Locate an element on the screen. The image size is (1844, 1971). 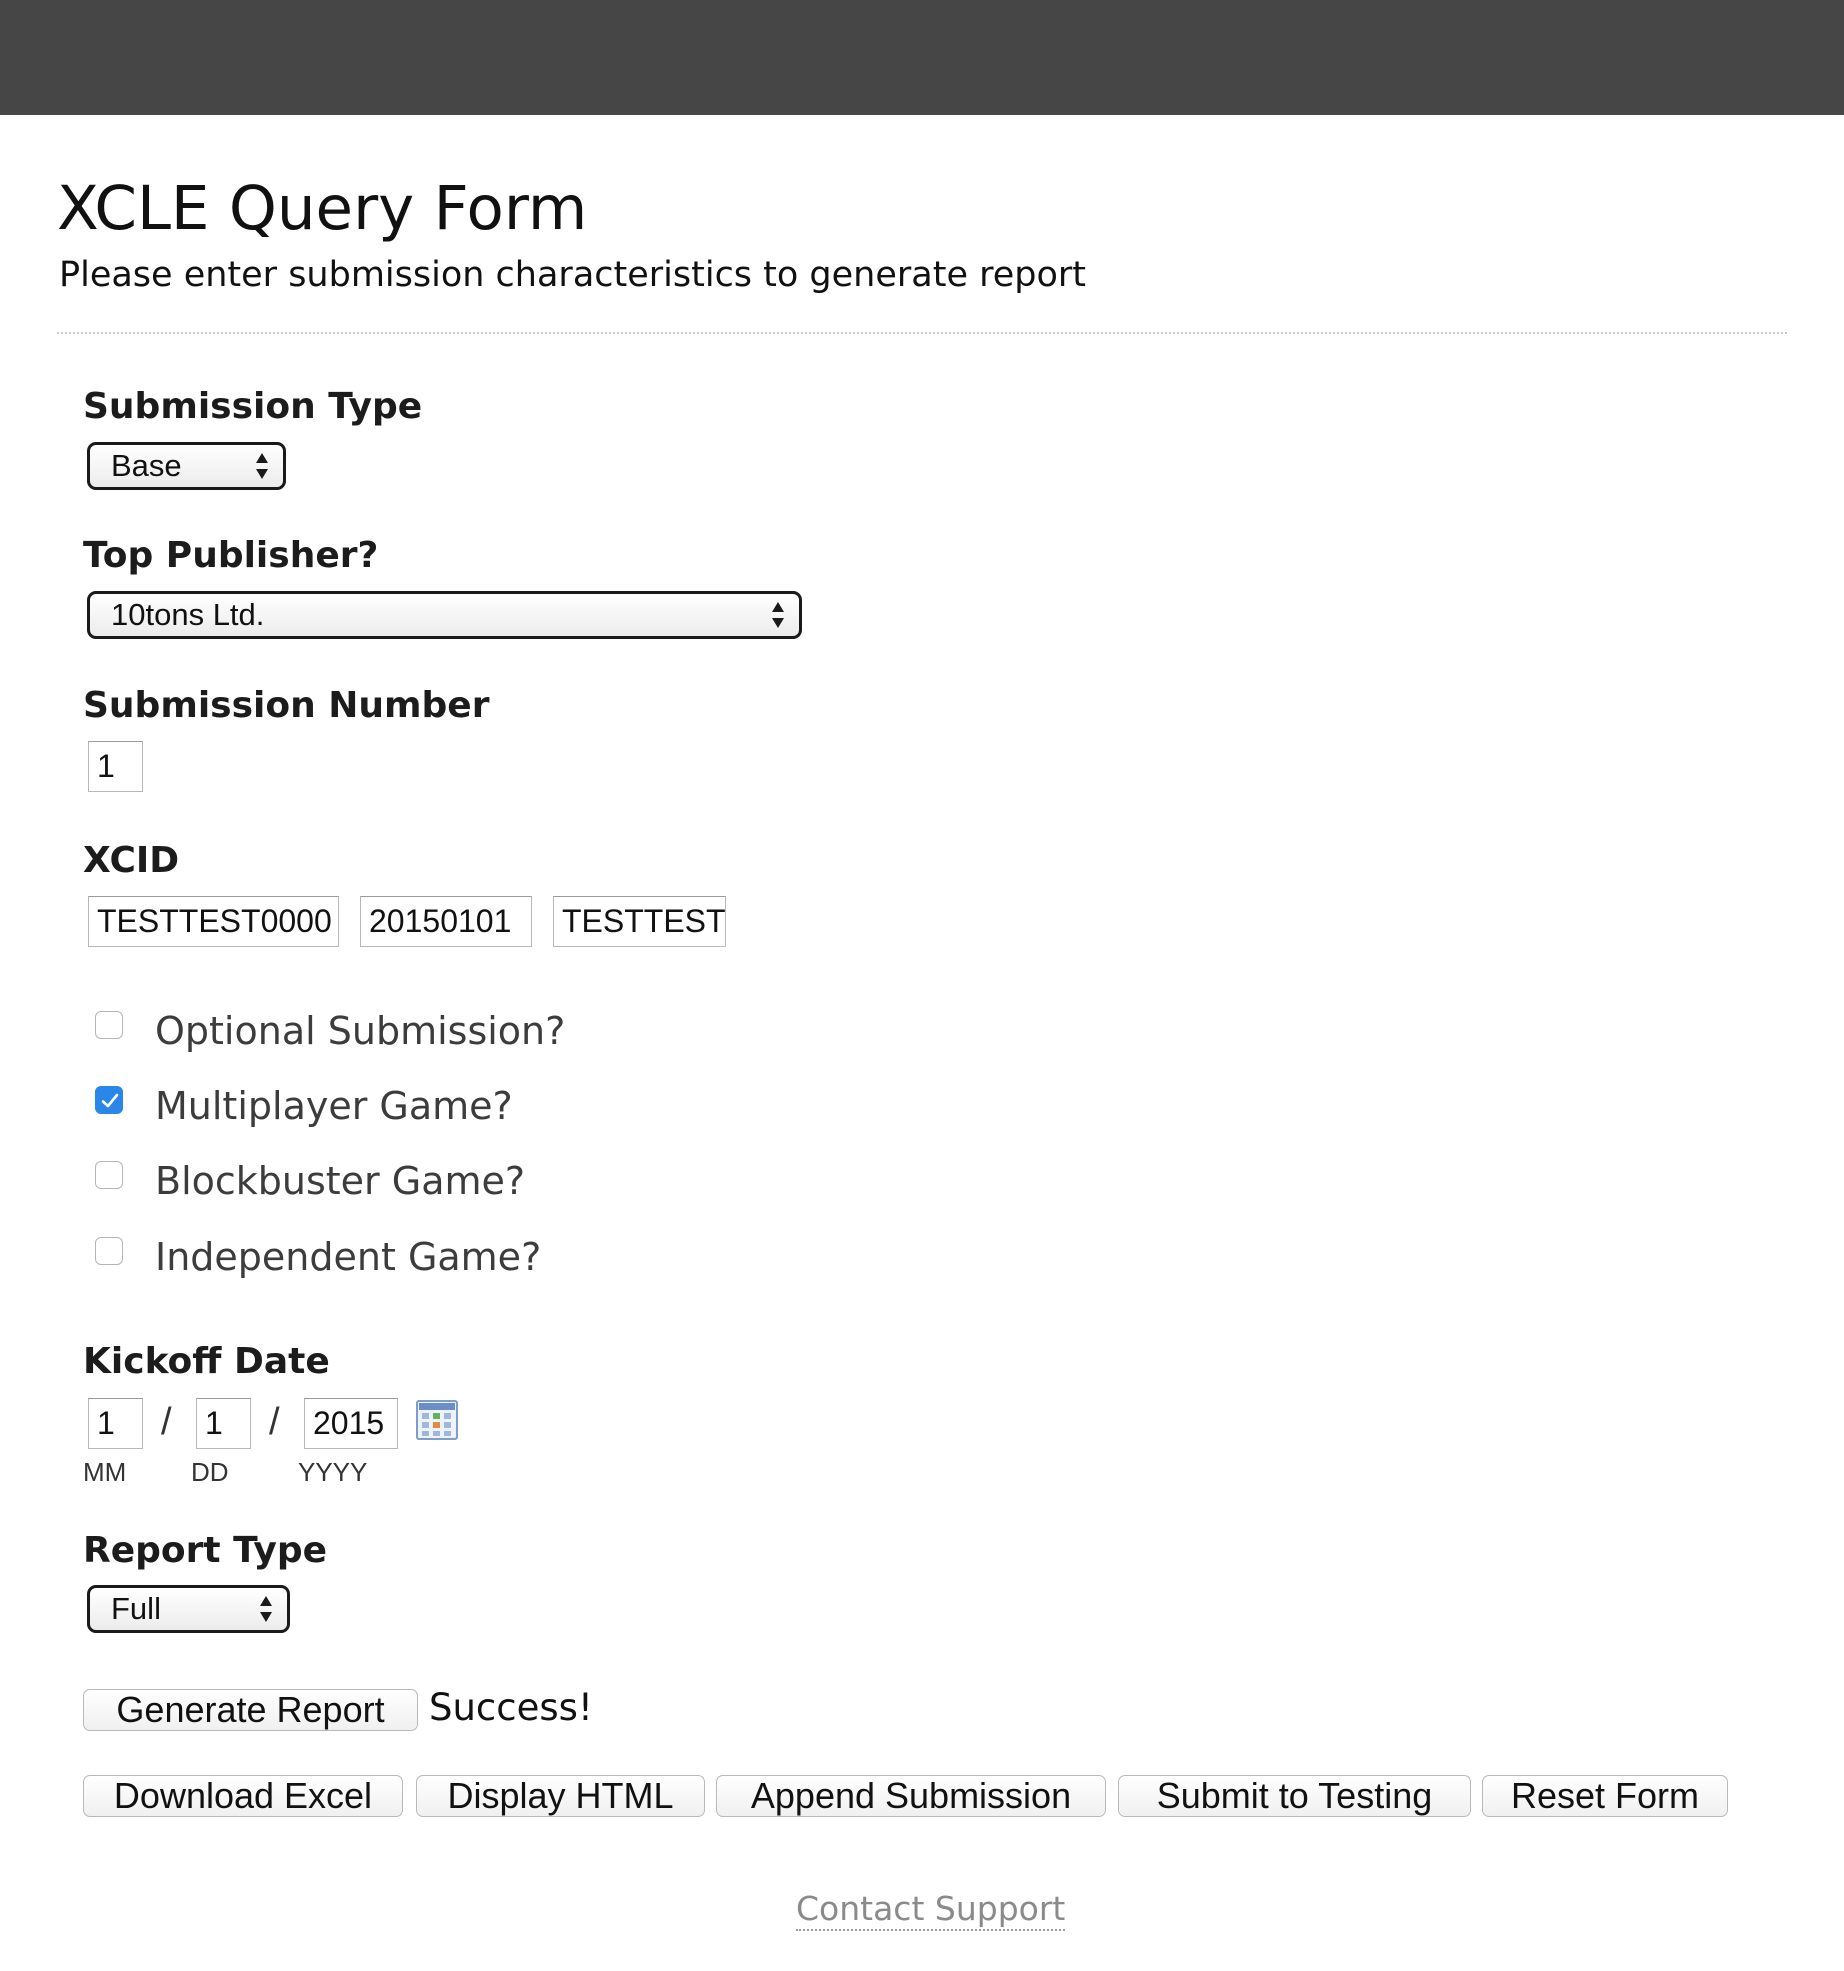
optional-submission-label: Optional Submission? is located at coordinates (360, 1031).